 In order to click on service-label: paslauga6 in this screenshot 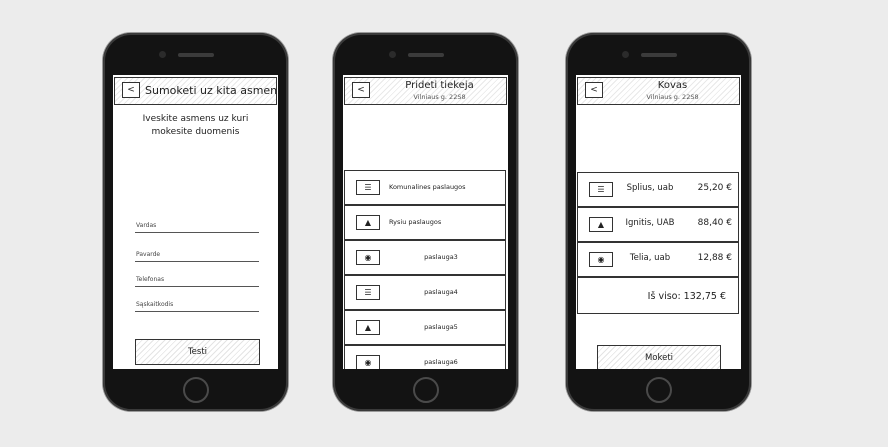, I will do `click(441, 362)`.